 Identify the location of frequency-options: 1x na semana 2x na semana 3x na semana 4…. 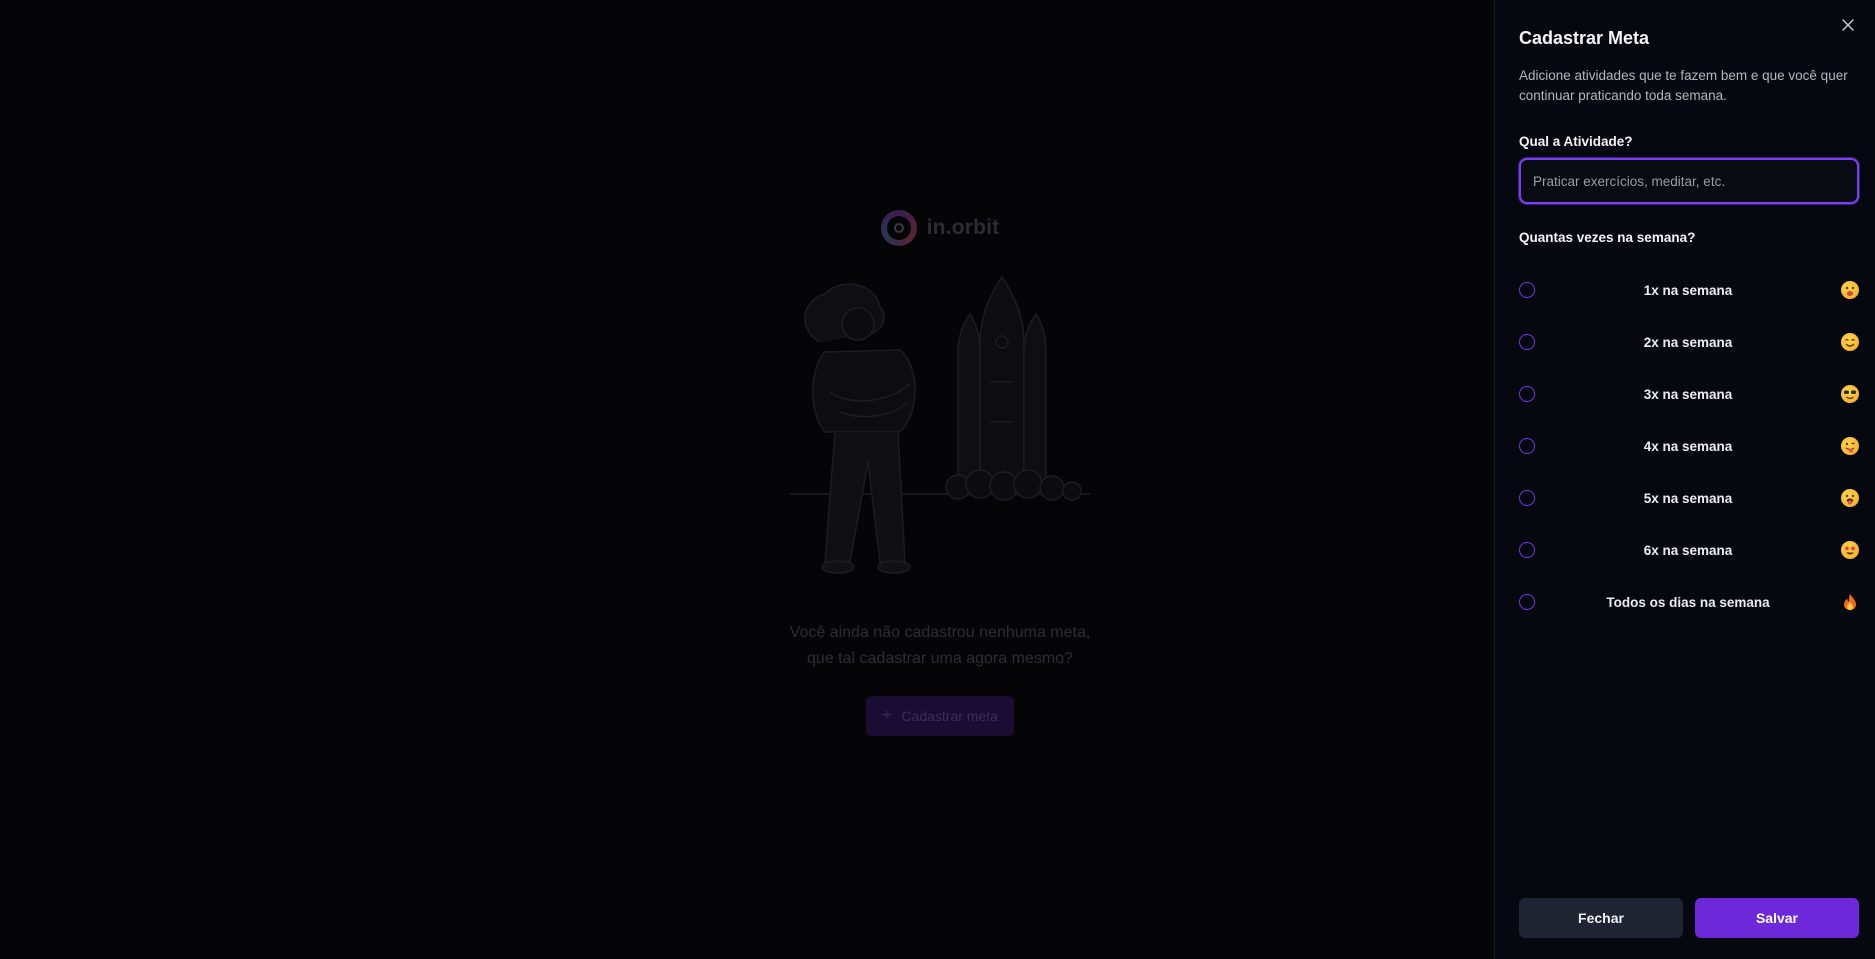
(1689, 446).